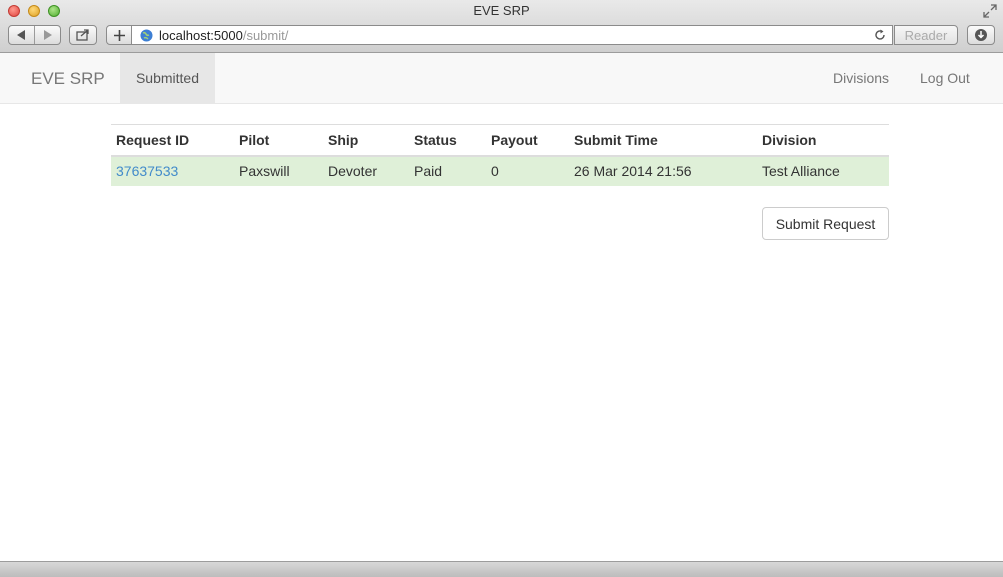 The image size is (1003, 577). I want to click on cell-ship: Devoter, so click(366, 170).